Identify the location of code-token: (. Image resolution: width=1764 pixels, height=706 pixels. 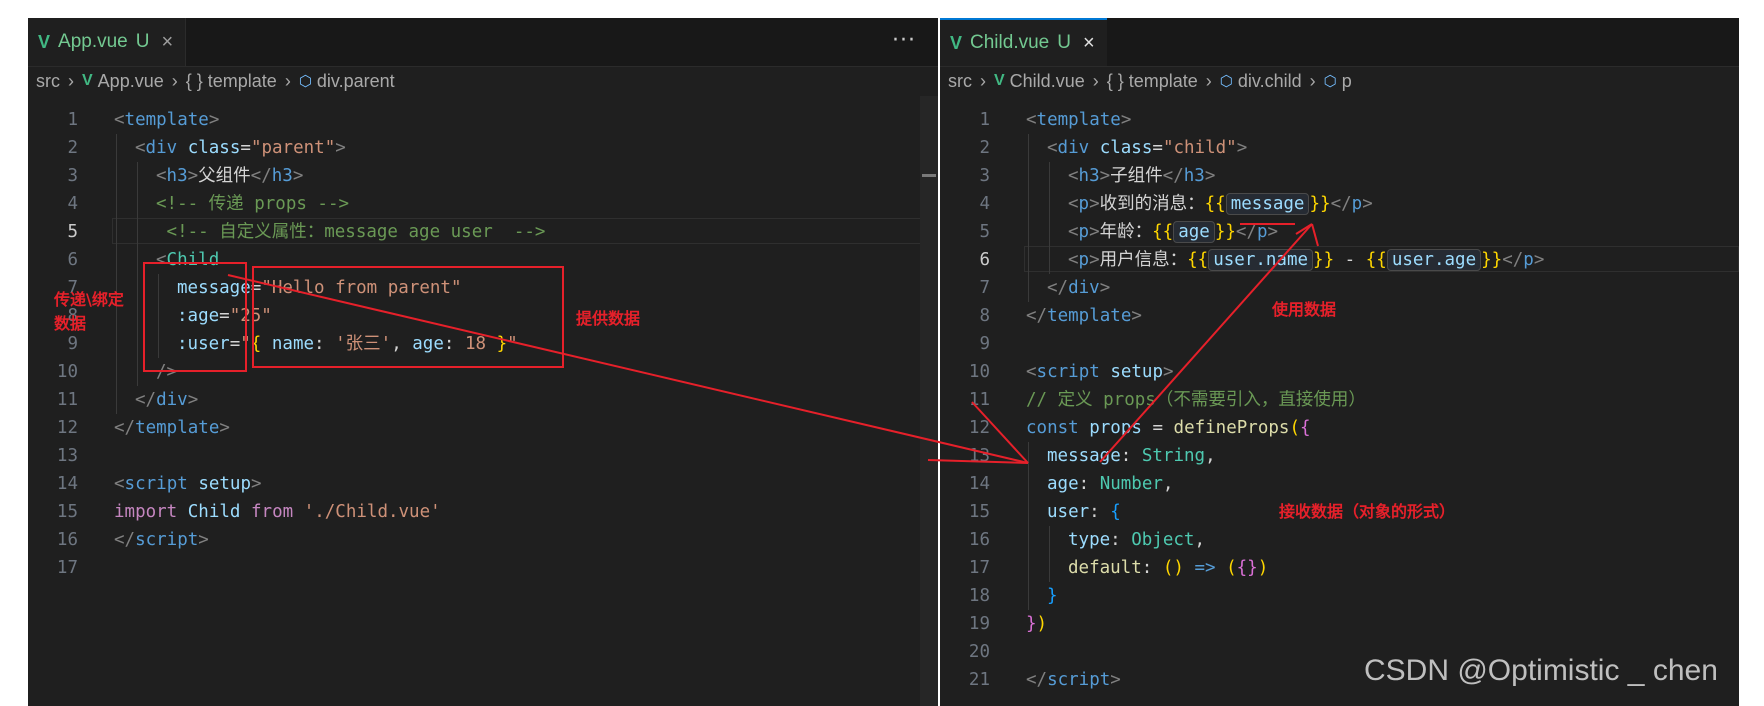
(1231, 568).